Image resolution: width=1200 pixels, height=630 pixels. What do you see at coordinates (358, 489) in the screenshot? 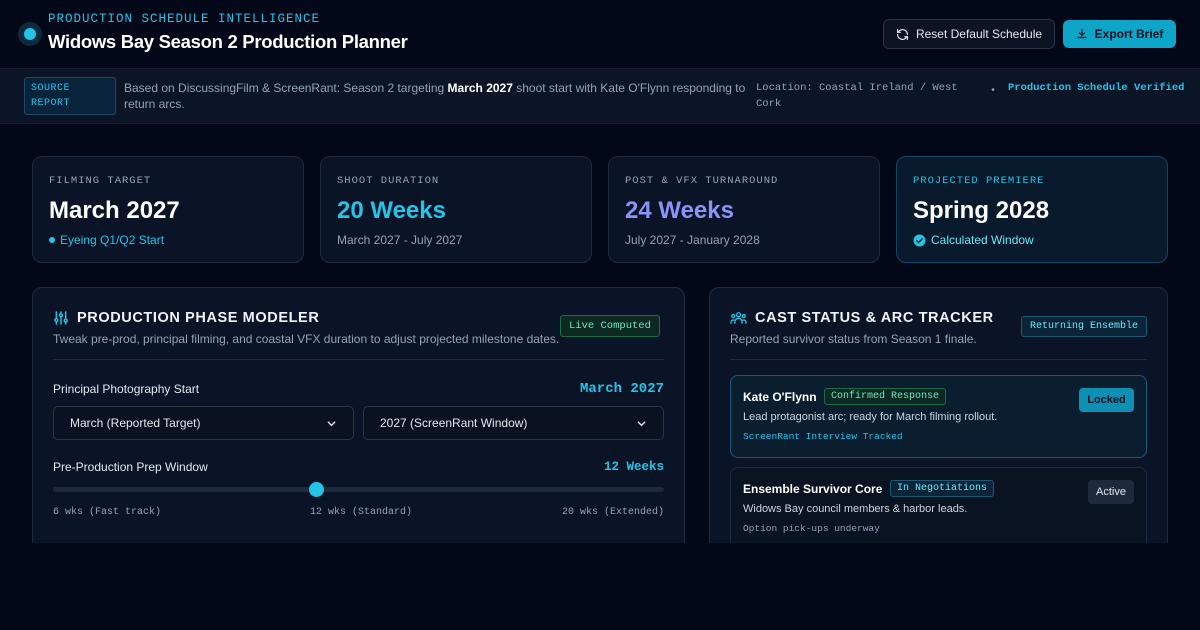
I see `prep-window-slider` at bounding box center [358, 489].